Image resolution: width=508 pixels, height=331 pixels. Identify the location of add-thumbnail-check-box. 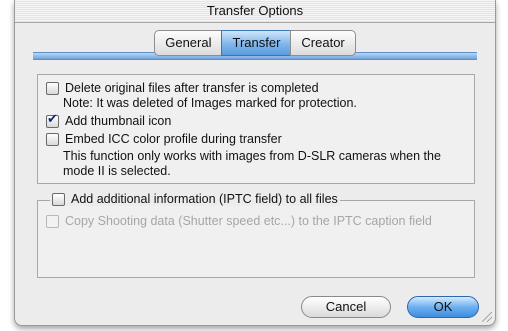
(52, 120).